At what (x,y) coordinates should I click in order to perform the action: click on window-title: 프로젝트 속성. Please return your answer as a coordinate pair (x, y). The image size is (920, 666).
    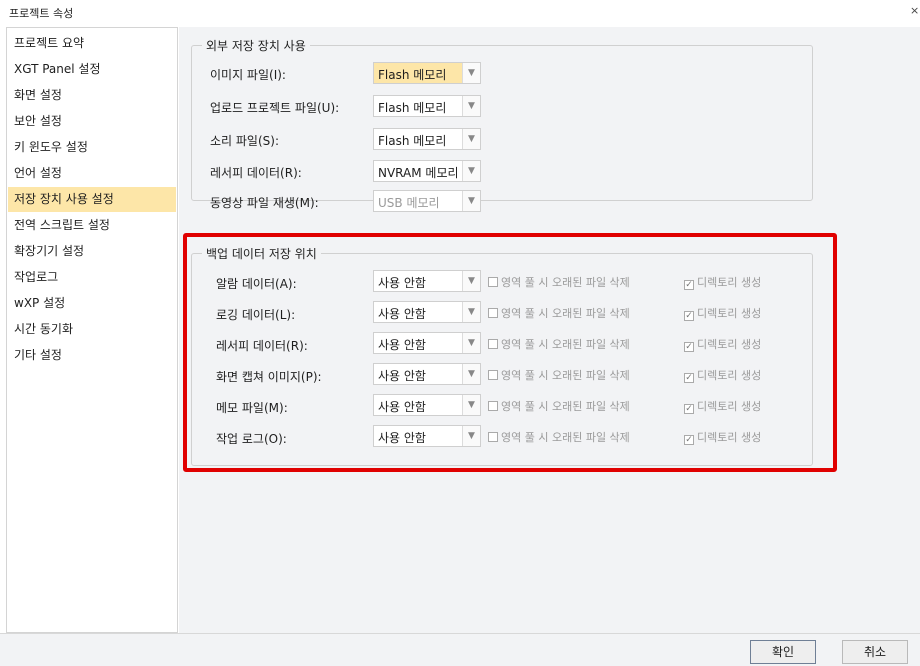
    Looking at the image, I should click on (41, 13).